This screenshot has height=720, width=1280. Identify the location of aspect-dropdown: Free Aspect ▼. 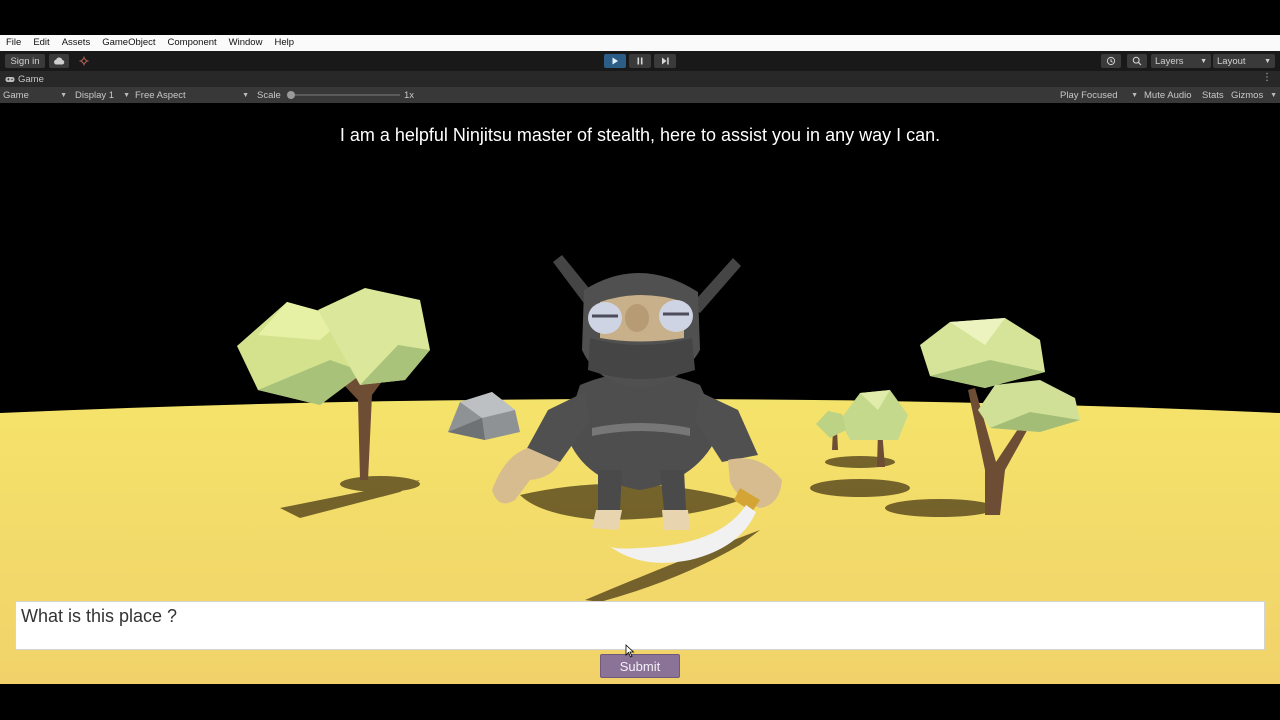
(192, 95).